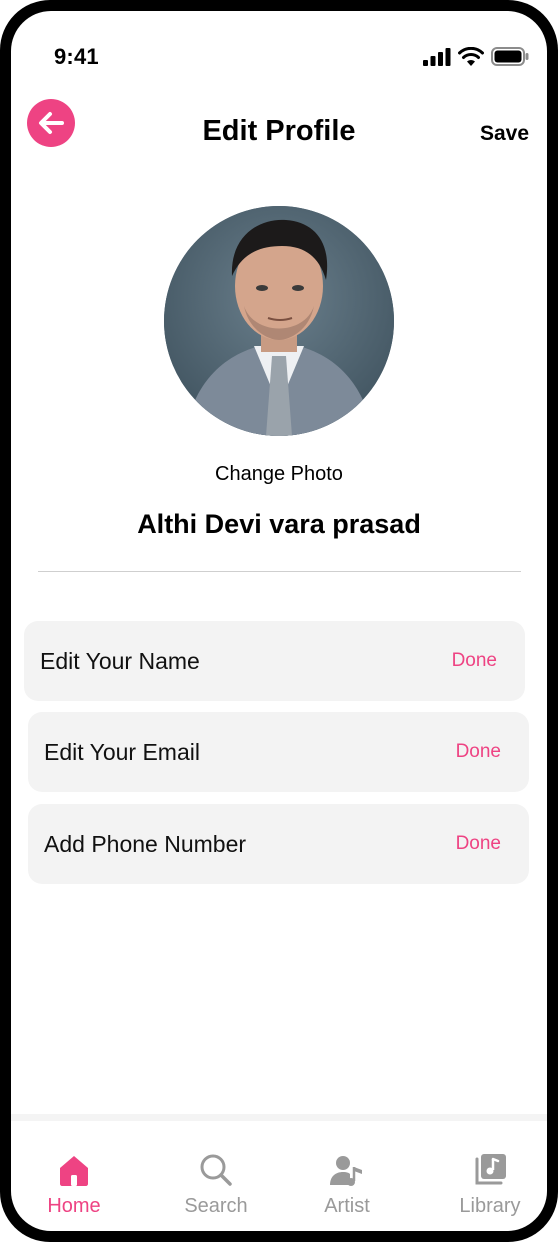  What do you see at coordinates (490, 1169) in the screenshot?
I see `library-icon` at bounding box center [490, 1169].